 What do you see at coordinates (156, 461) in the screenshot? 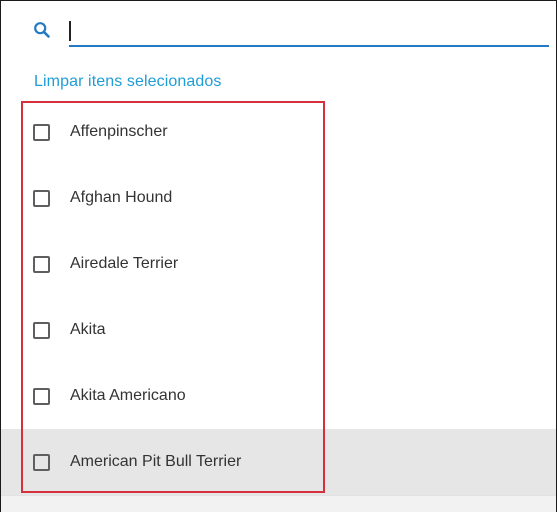
I see `item-label: American Pit Bull Terrier` at bounding box center [156, 461].